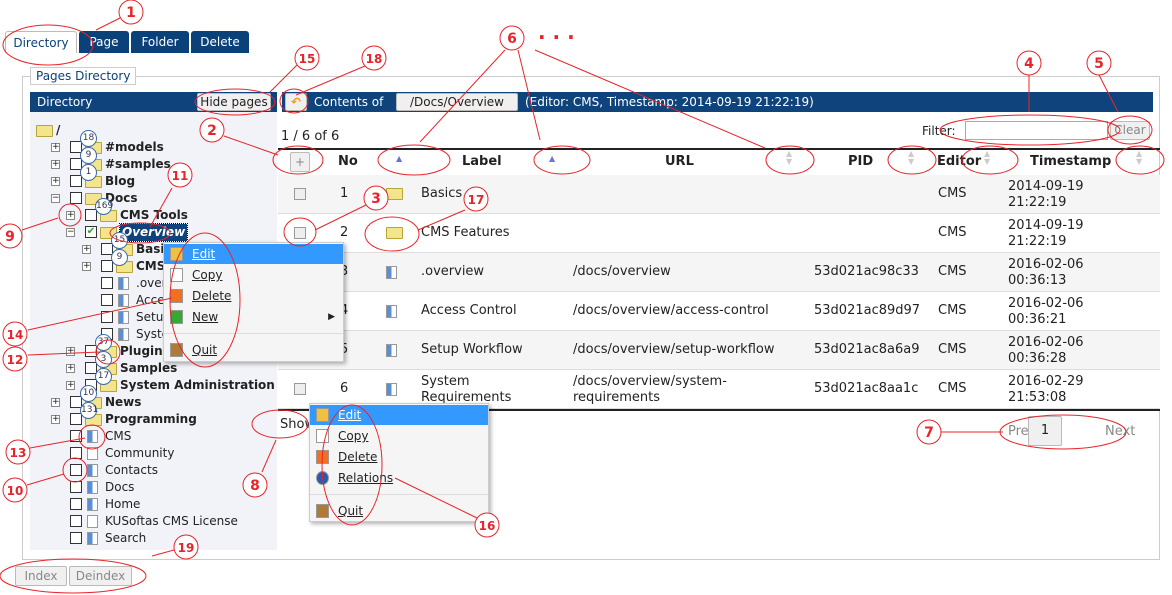 Image resolution: width=1172 pixels, height=595 pixels. Describe the element at coordinates (91, 232) in the screenshot. I see `tree-checkbox: ✔` at that location.